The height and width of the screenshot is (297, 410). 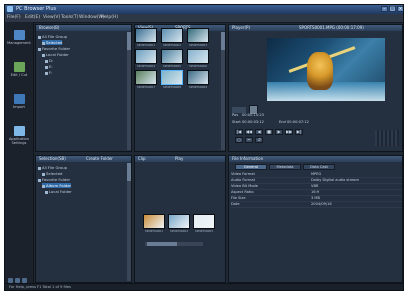 What do you see at coordinates (285, 167) in the screenshot?
I see `info-tab: Metadata` at bounding box center [285, 167].